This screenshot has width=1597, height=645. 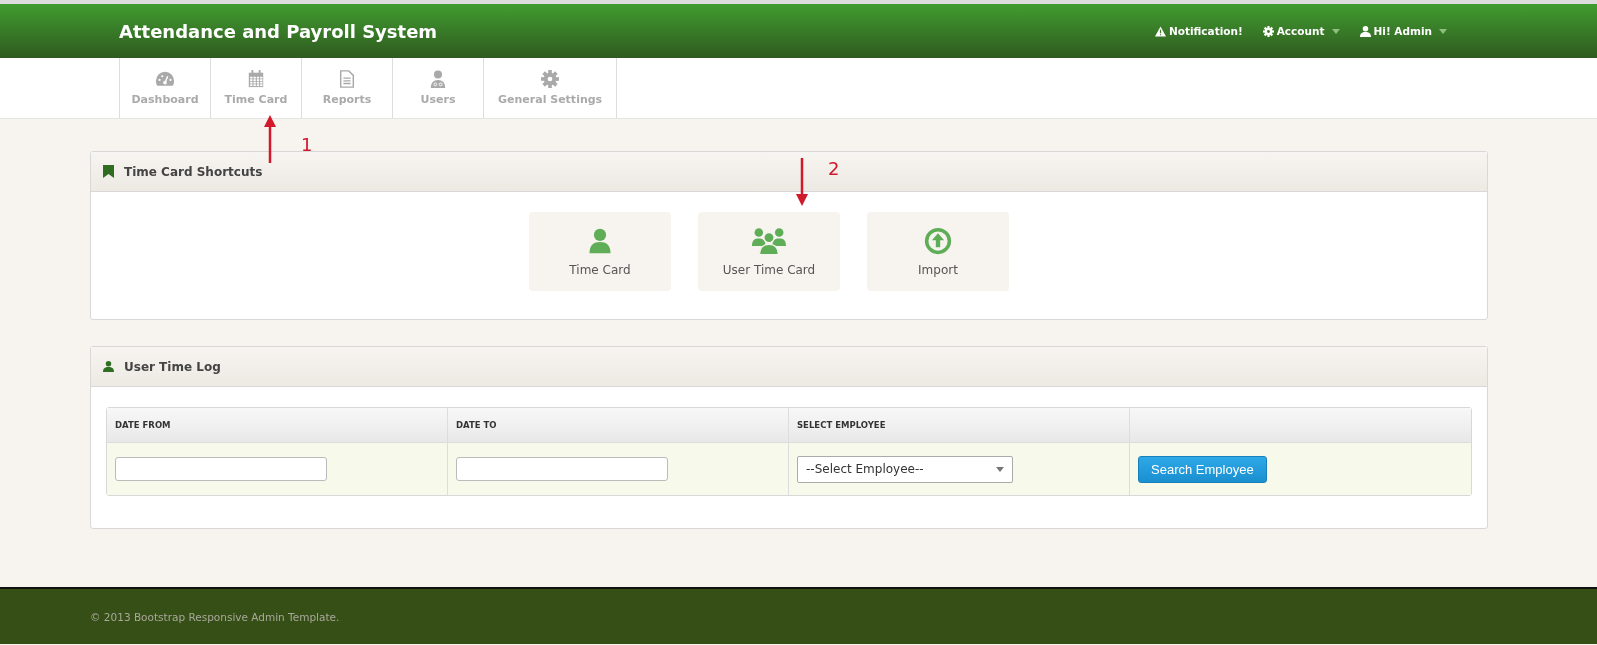 What do you see at coordinates (438, 99) in the screenshot?
I see `nav-label: Users` at bounding box center [438, 99].